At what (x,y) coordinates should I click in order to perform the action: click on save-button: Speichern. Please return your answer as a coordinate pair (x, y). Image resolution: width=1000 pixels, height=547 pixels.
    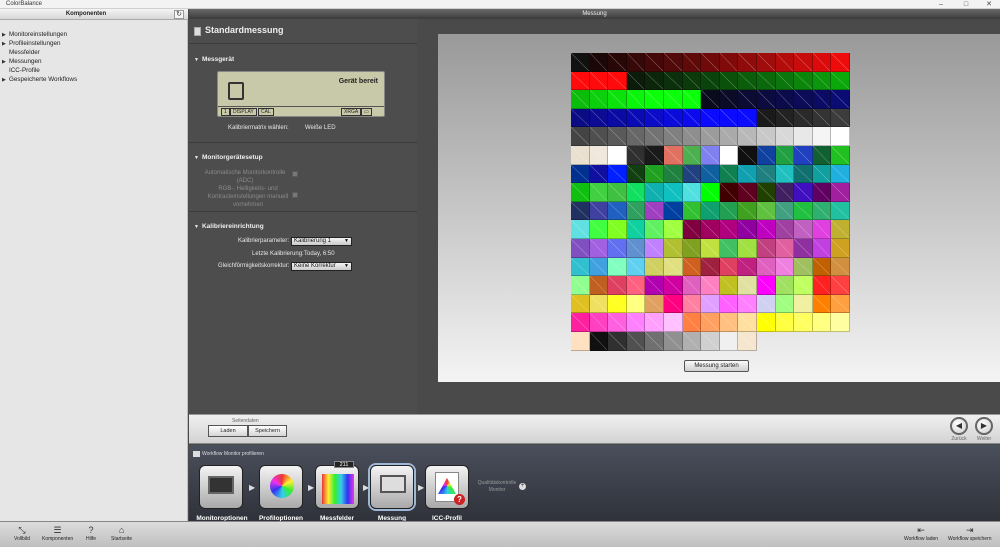
    Looking at the image, I should click on (267, 431).